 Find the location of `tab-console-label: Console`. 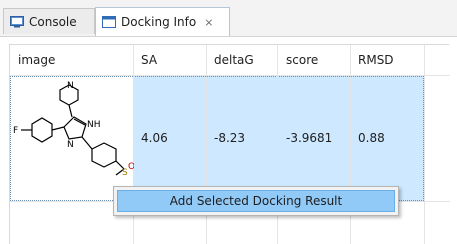

tab-console-label: Console is located at coordinates (53, 21).